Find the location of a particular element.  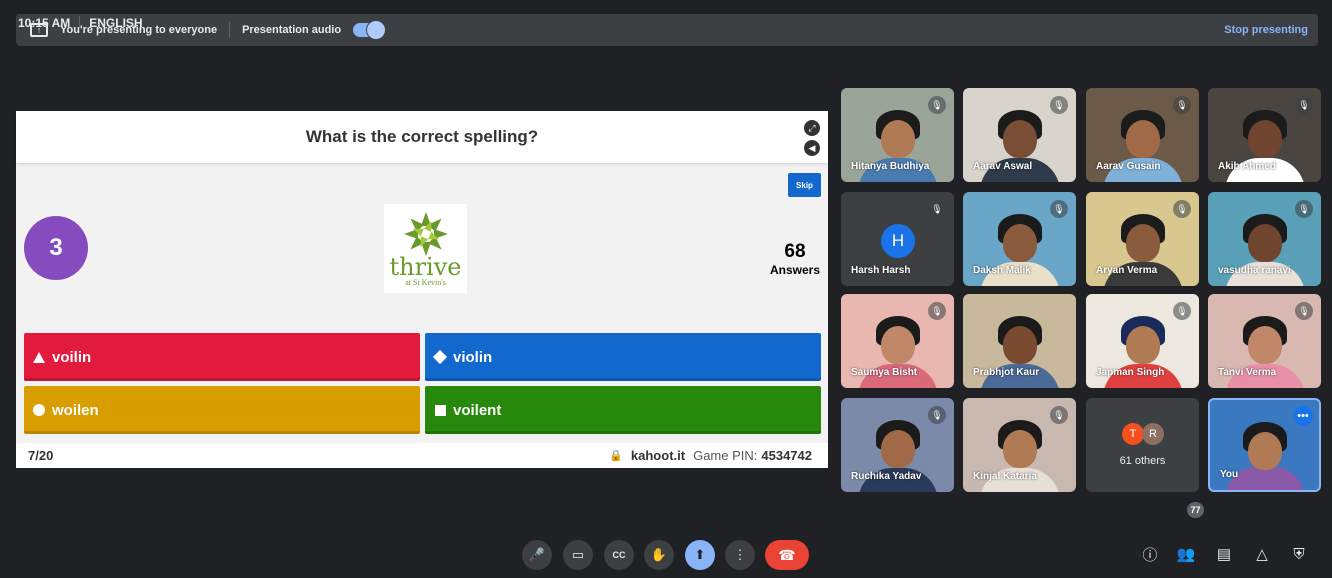

present-button: ⬆ is located at coordinates (700, 555).